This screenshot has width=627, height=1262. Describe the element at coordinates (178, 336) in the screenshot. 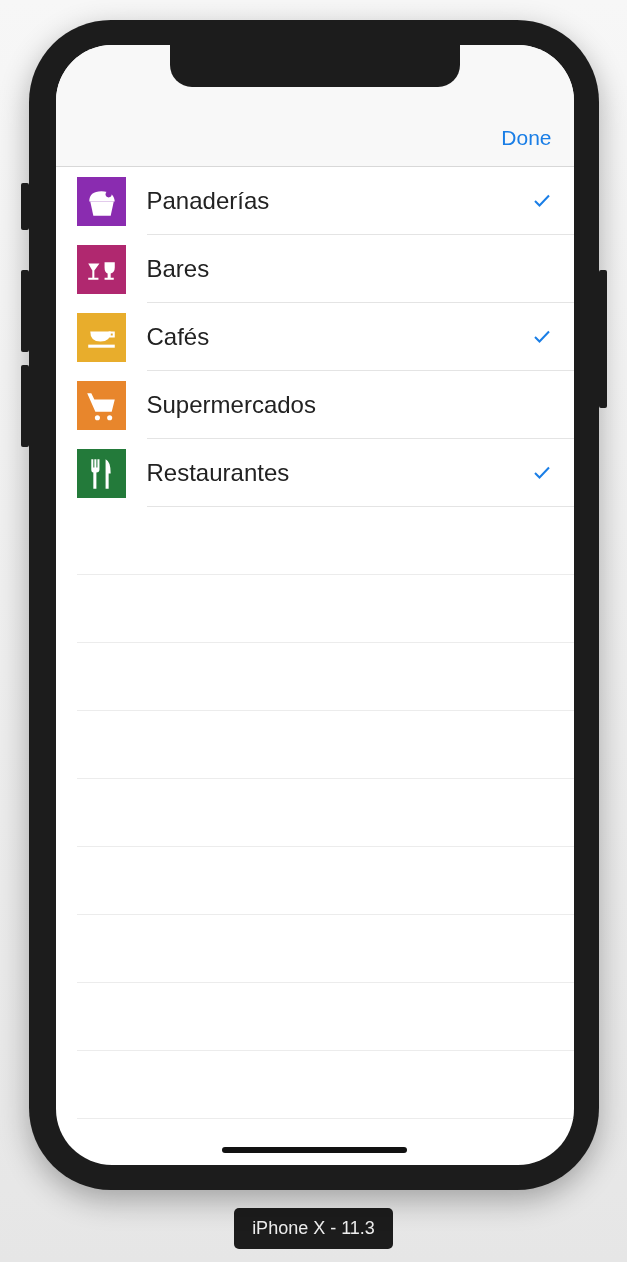

I see `category-name: Cafés` at that location.